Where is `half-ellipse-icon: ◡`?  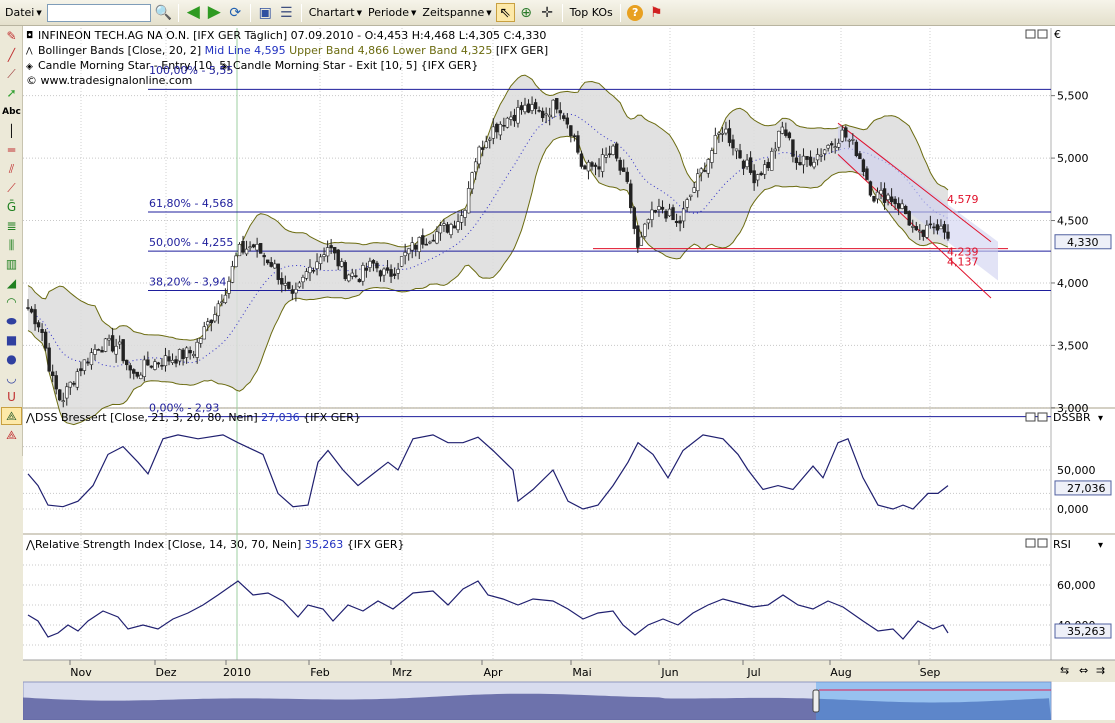
half-ellipse-icon: ◡ is located at coordinates (11, 378).